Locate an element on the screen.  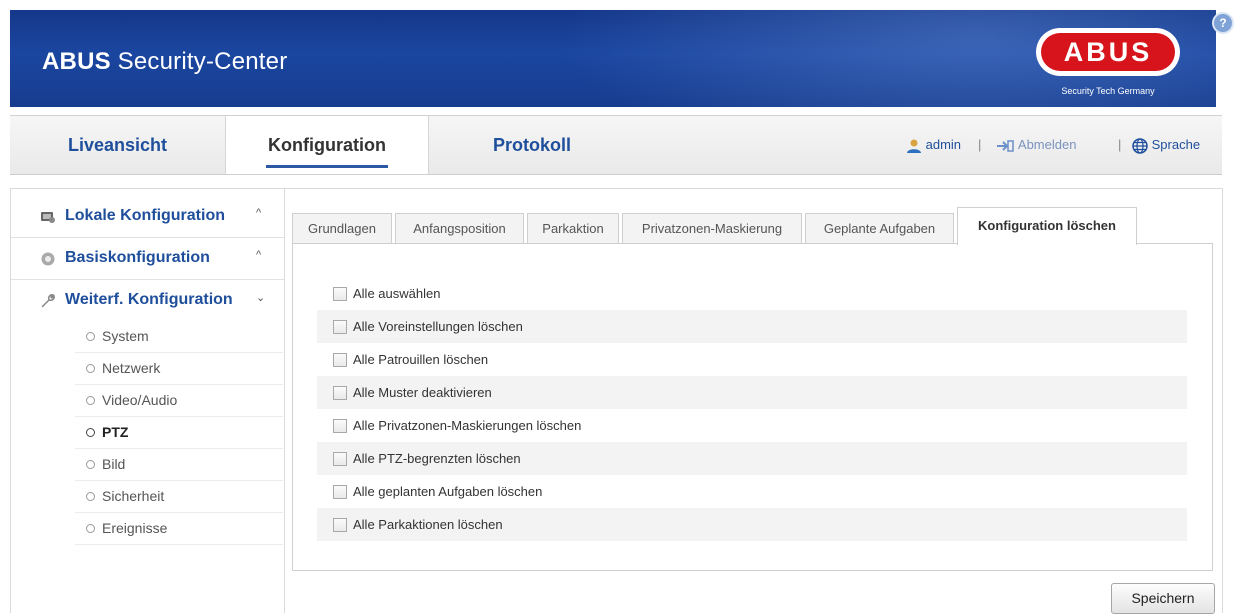
option-row: Alle Patrouillen löschen is located at coordinates (752, 359).